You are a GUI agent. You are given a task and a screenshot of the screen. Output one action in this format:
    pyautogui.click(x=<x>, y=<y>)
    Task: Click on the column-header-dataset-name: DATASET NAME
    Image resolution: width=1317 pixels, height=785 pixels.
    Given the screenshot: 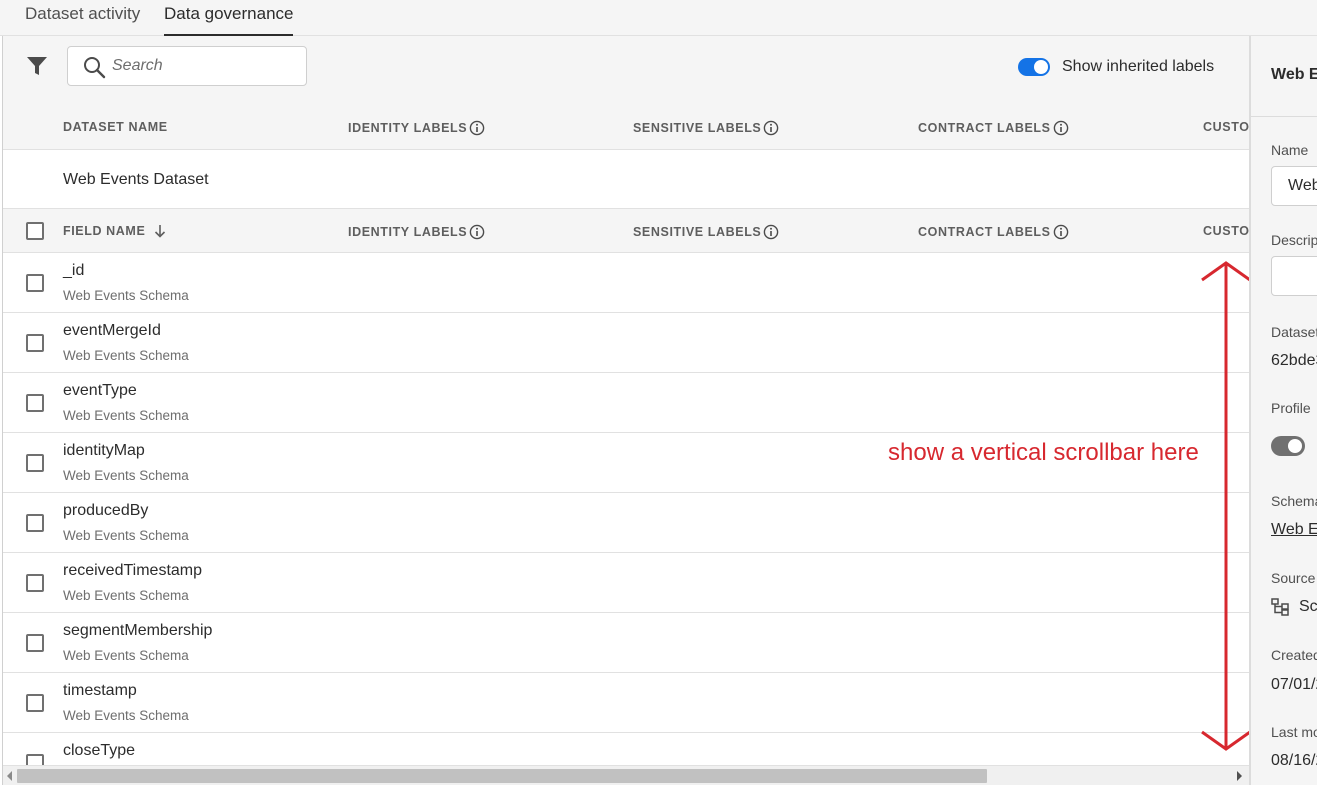 What is the action you would take?
    pyautogui.click(x=115, y=127)
    